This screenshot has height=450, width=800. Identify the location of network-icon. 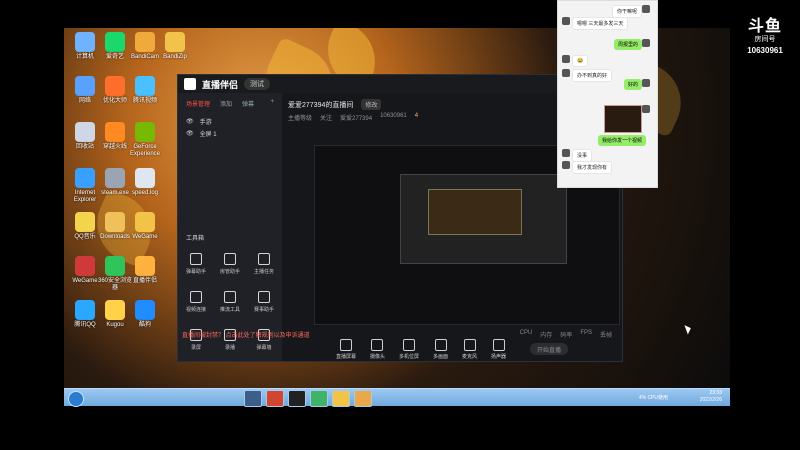
(85, 86).